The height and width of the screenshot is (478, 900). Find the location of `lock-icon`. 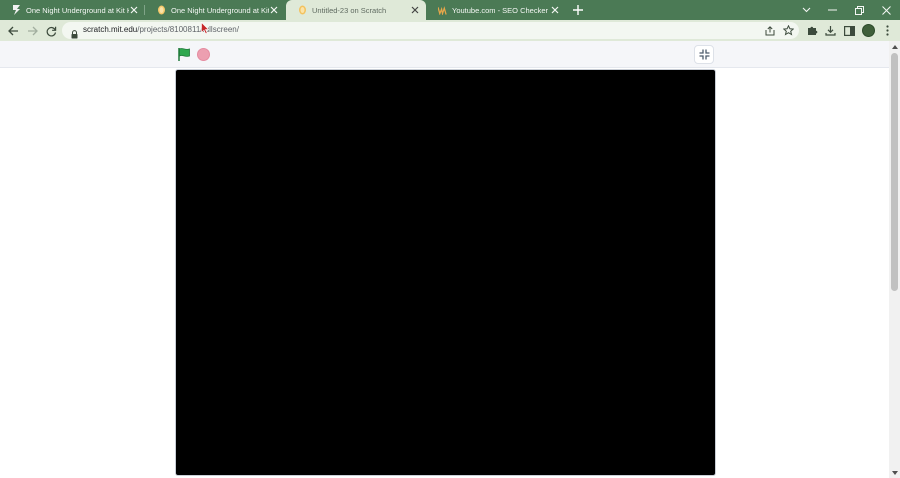

lock-icon is located at coordinates (74, 32).